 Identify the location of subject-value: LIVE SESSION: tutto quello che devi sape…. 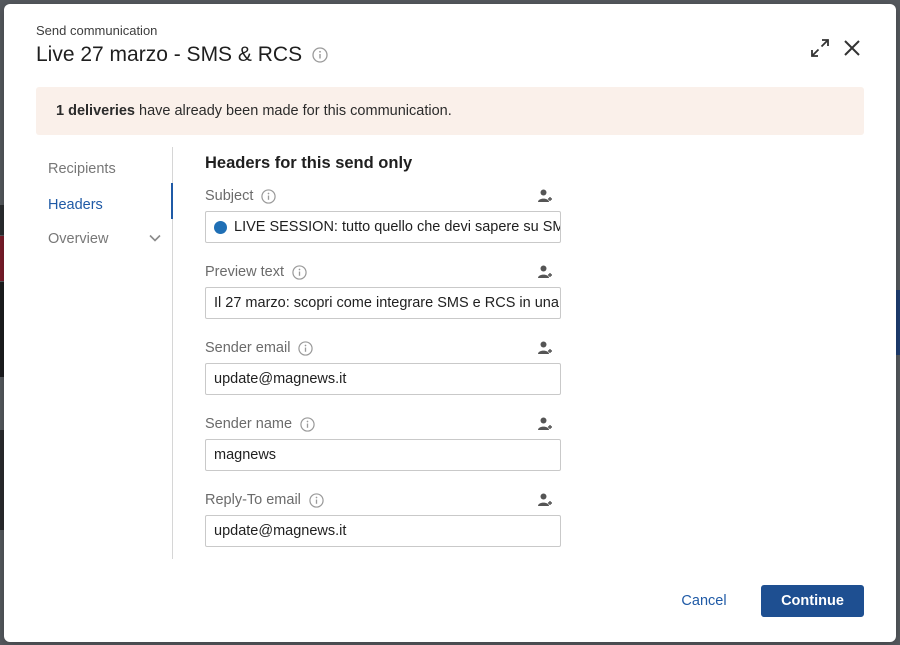
(397, 227).